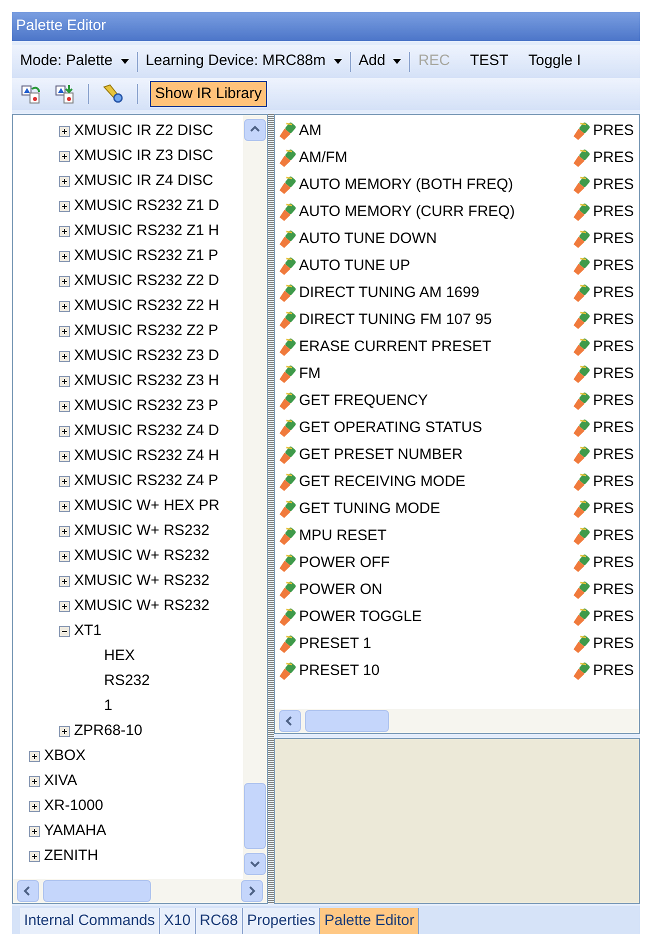  I want to click on dropdown-button: Mode: Palette, so click(74, 61).